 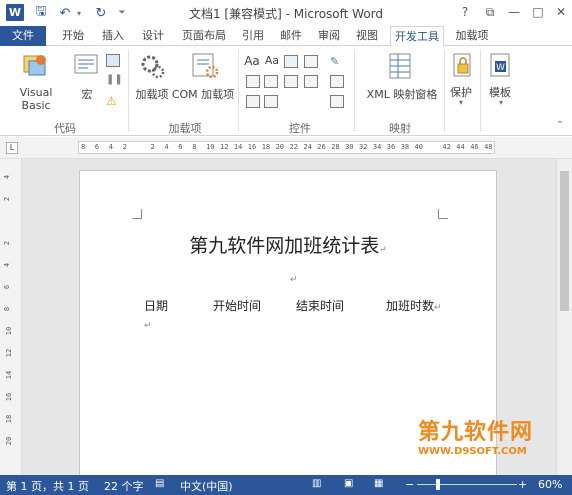 What do you see at coordinates (159, 483) in the screenshot?
I see `proofing-icon: ▤` at bounding box center [159, 483].